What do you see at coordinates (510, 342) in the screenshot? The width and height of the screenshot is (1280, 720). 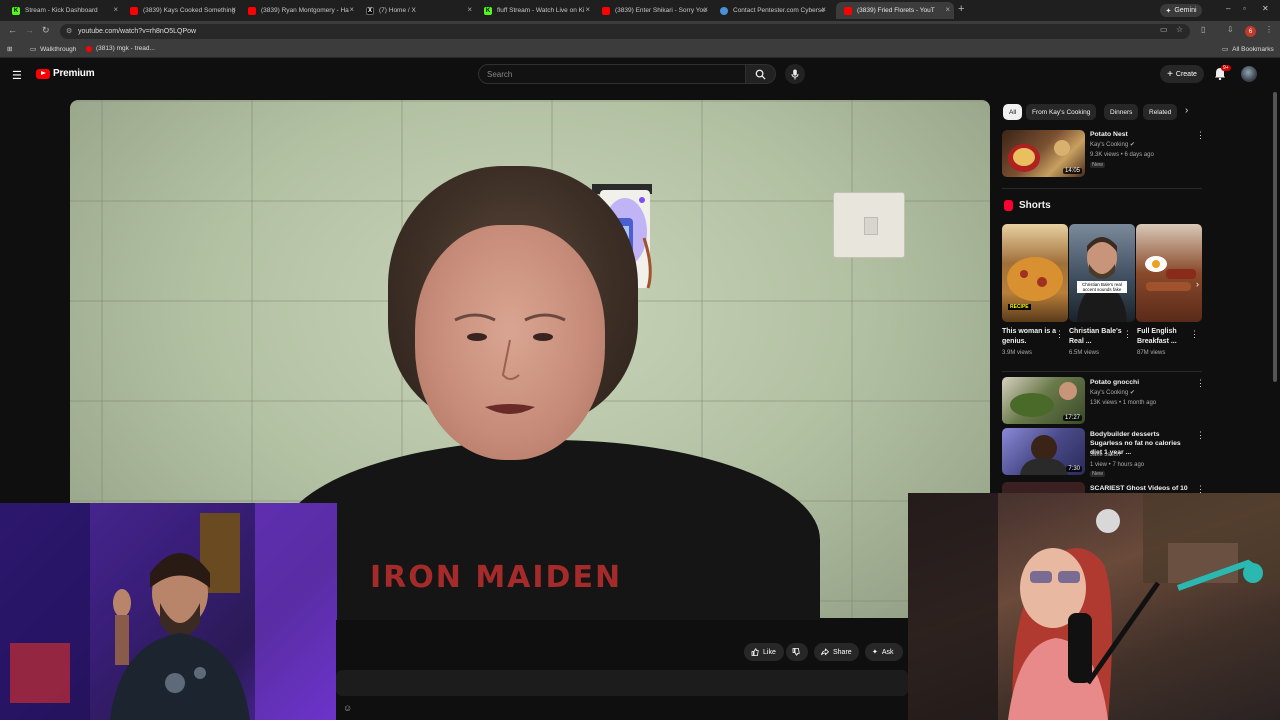 I see `video-scene-person-face` at bounding box center [510, 342].